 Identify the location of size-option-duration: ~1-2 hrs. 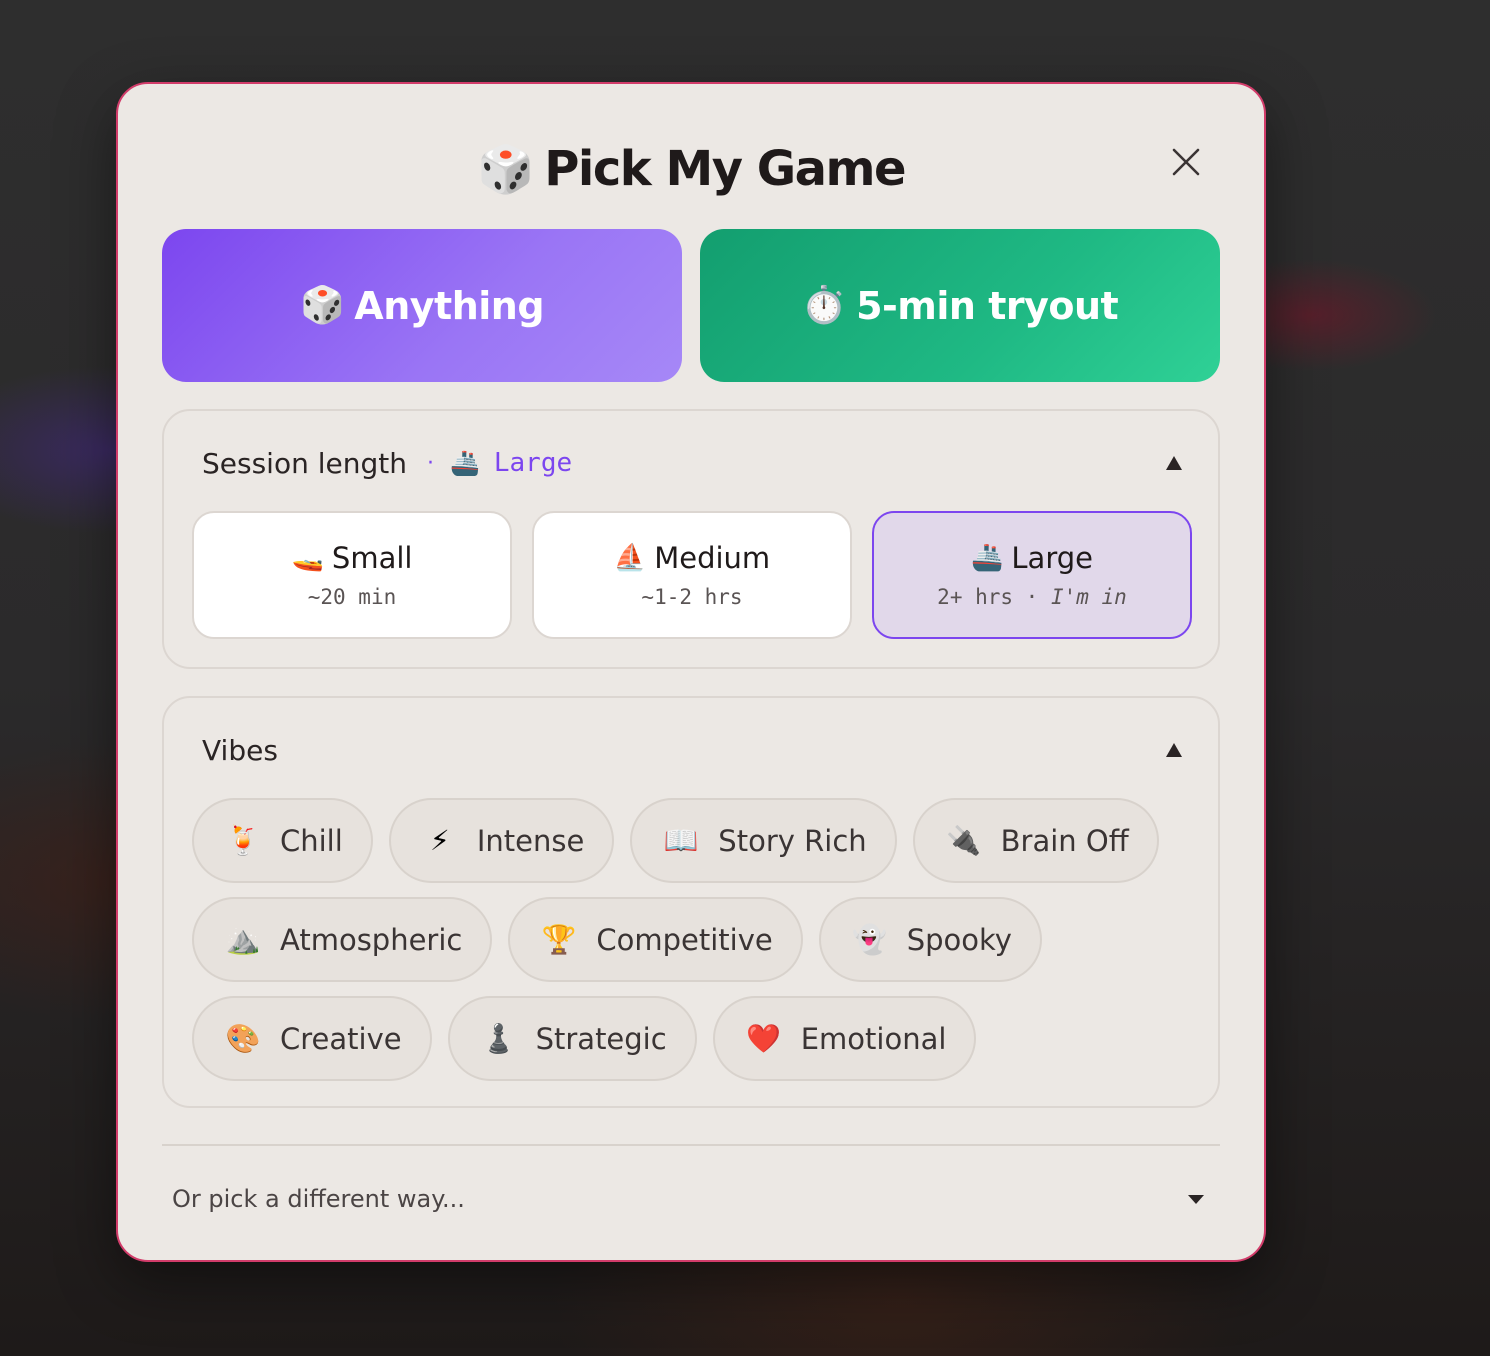
(692, 597).